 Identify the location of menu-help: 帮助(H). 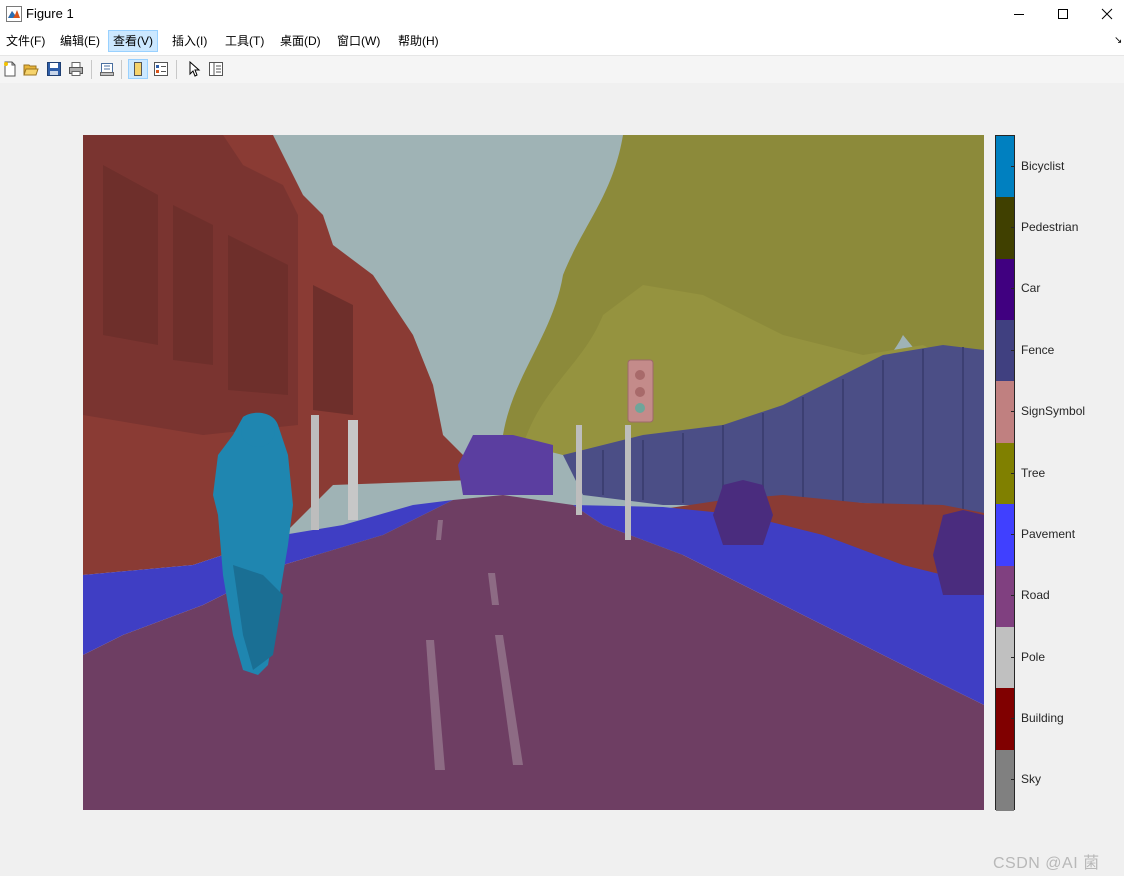
(418, 41).